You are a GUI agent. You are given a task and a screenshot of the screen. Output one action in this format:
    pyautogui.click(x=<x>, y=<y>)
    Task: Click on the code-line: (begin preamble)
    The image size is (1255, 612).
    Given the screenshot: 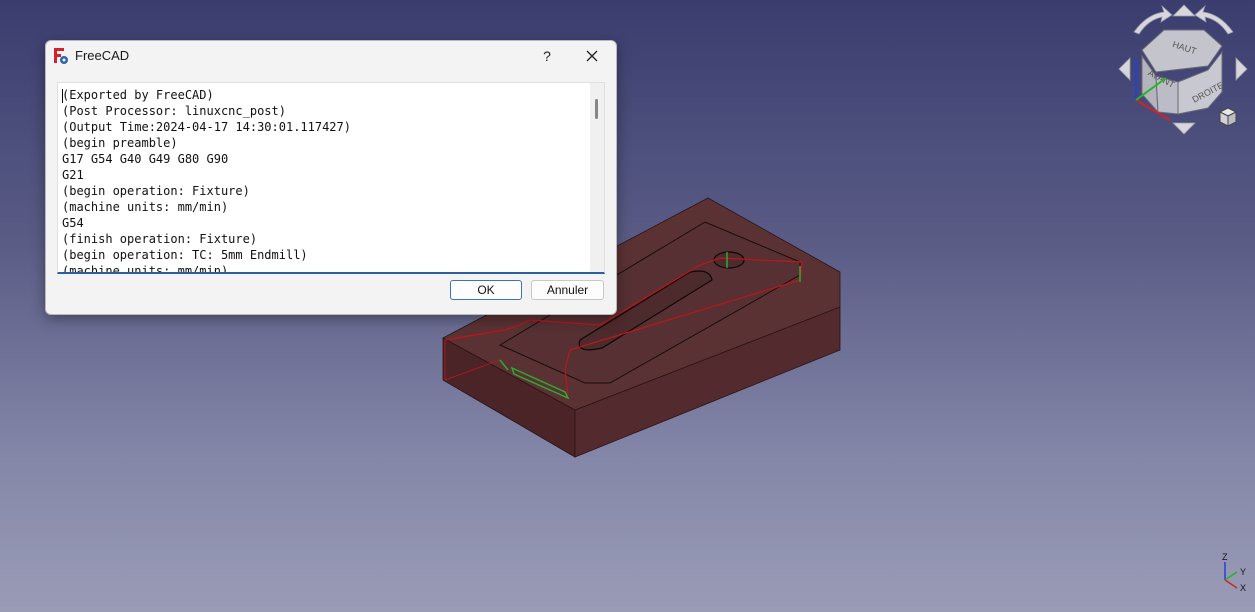 What is the action you would take?
    pyautogui.click(x=120, y=143)
    